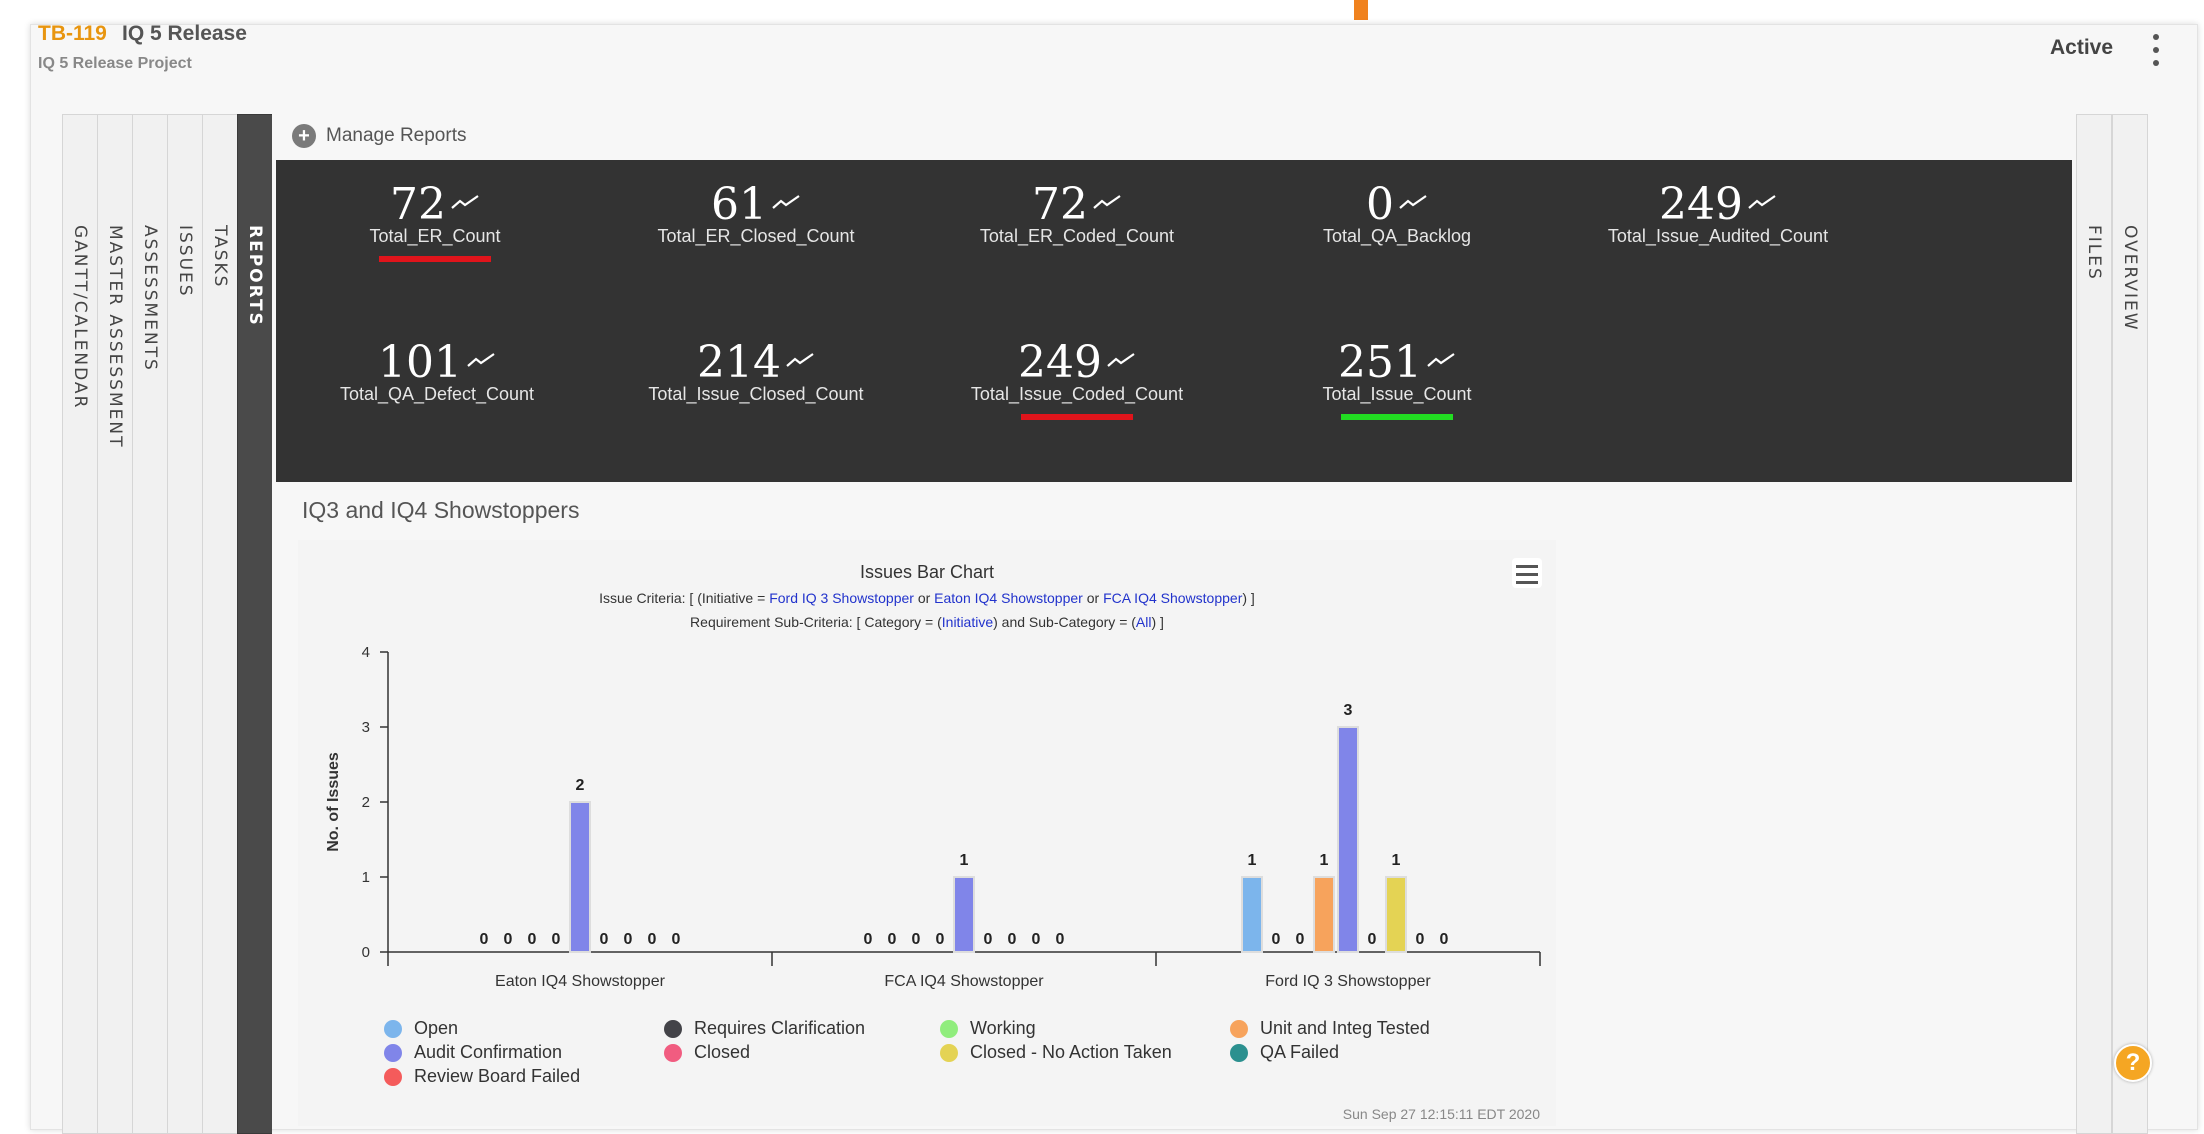 The height and width of the screenshot is (1134, 2204). What do you see at coordinates (254, 624) in the screenshot?
I see `tab-reports: REPORTS` at bounding box center [254, 624].